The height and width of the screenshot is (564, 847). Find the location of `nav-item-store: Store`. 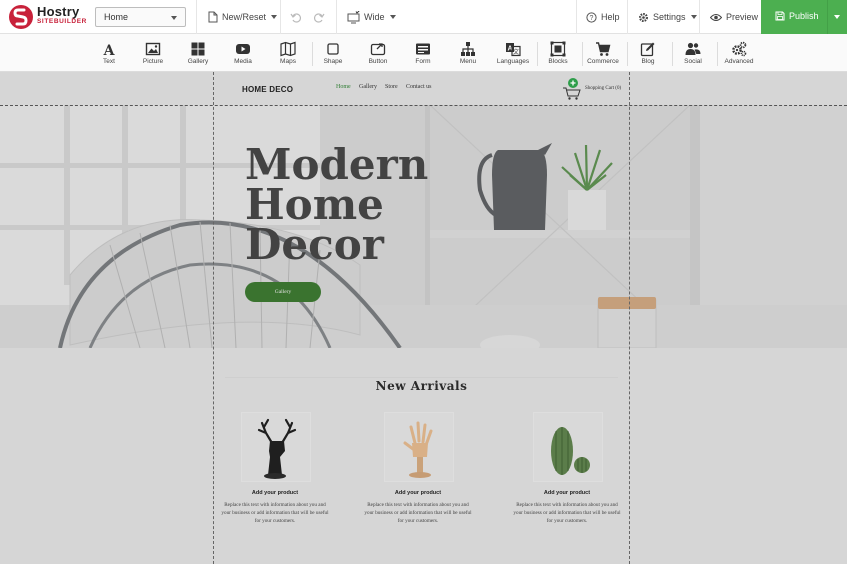

nav-item-store: Store is located at coordinates (391, 87).